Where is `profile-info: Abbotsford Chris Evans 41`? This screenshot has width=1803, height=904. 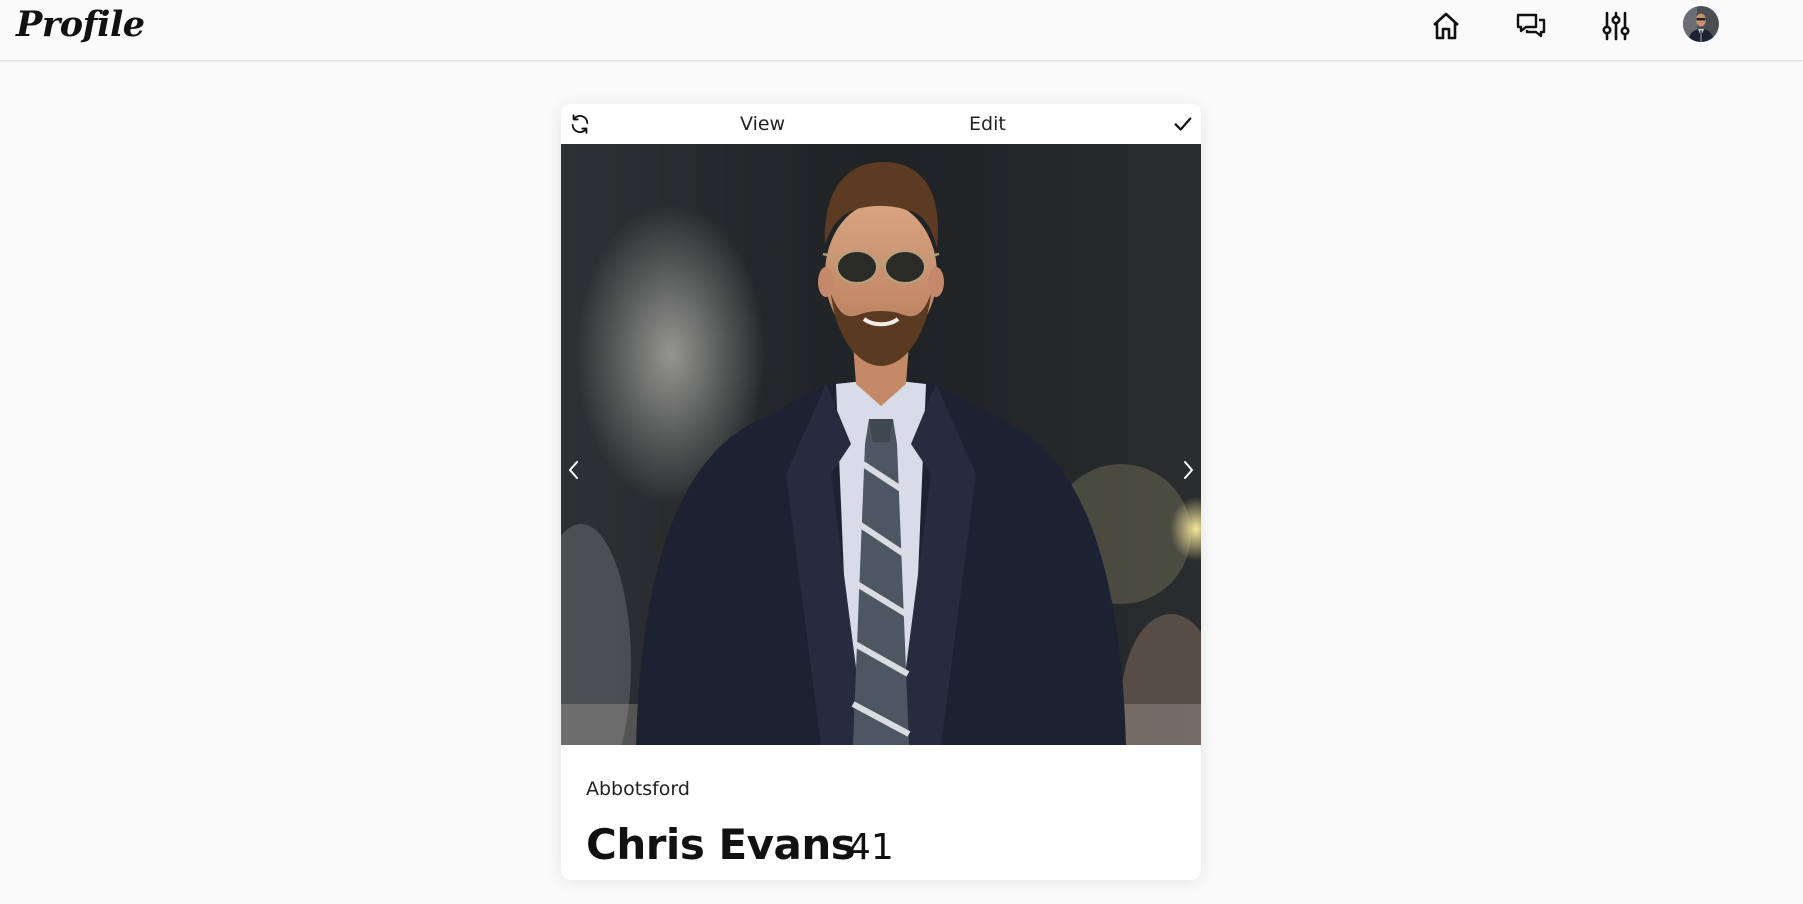 profile-info: Abbotsford Chris Evans 41 is located at coordinates (881, 812).